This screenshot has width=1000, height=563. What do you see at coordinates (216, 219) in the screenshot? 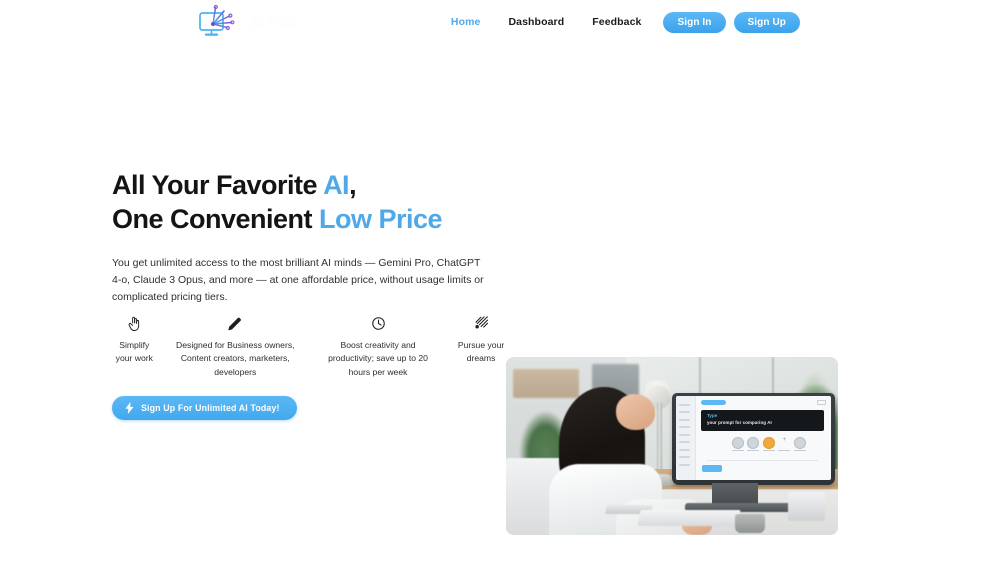
I see `headline-text-plain-2: One Convenient` at bounding box center [216, 219].